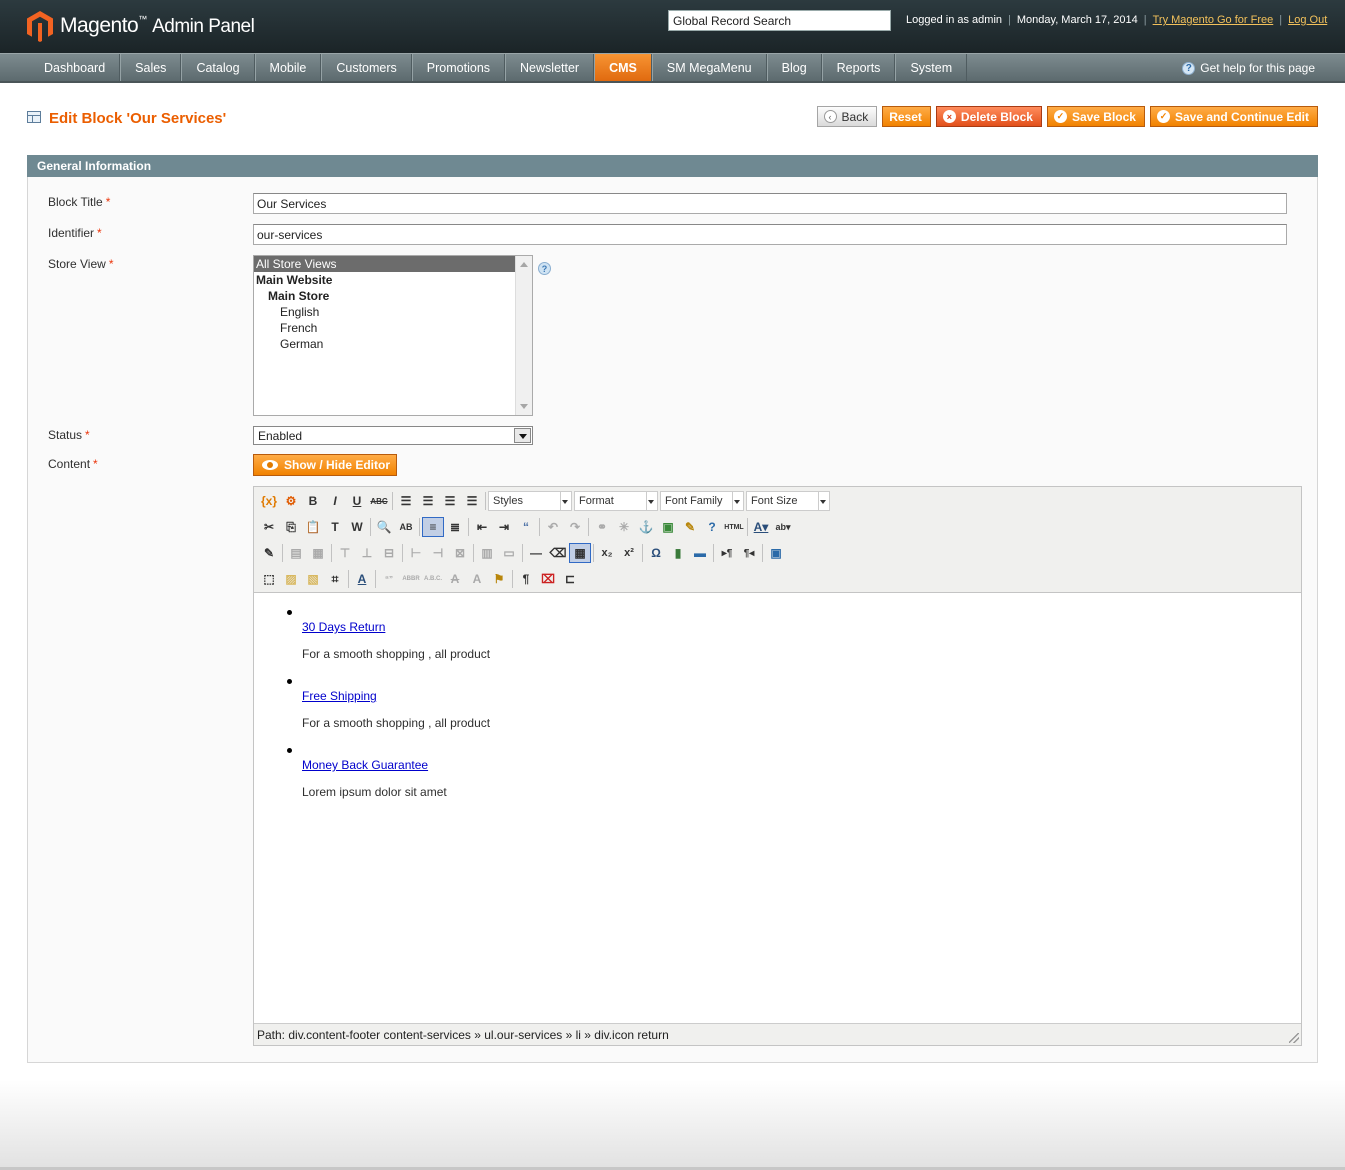 This screenshot has width=1345, height=1170. What do you see at coordinates (712, 527) in the screenshot?
I see `help-icon: ?` at bounding box center [712, 527].